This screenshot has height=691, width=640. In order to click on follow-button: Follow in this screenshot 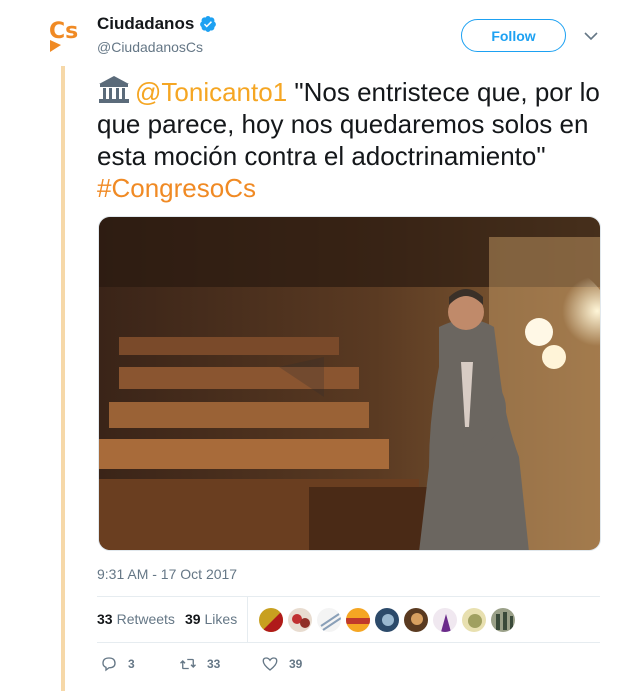, I will do `click(513, 35)`.